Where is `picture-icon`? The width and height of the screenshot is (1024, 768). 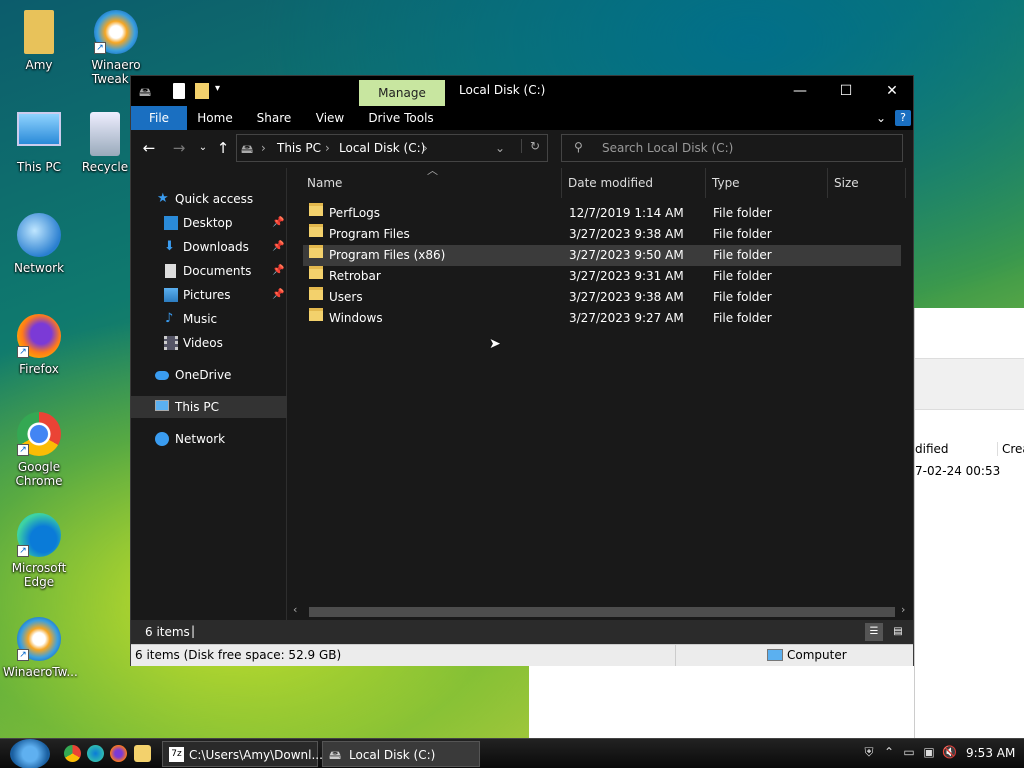
picture-icon is located at coordinates (171, 295).